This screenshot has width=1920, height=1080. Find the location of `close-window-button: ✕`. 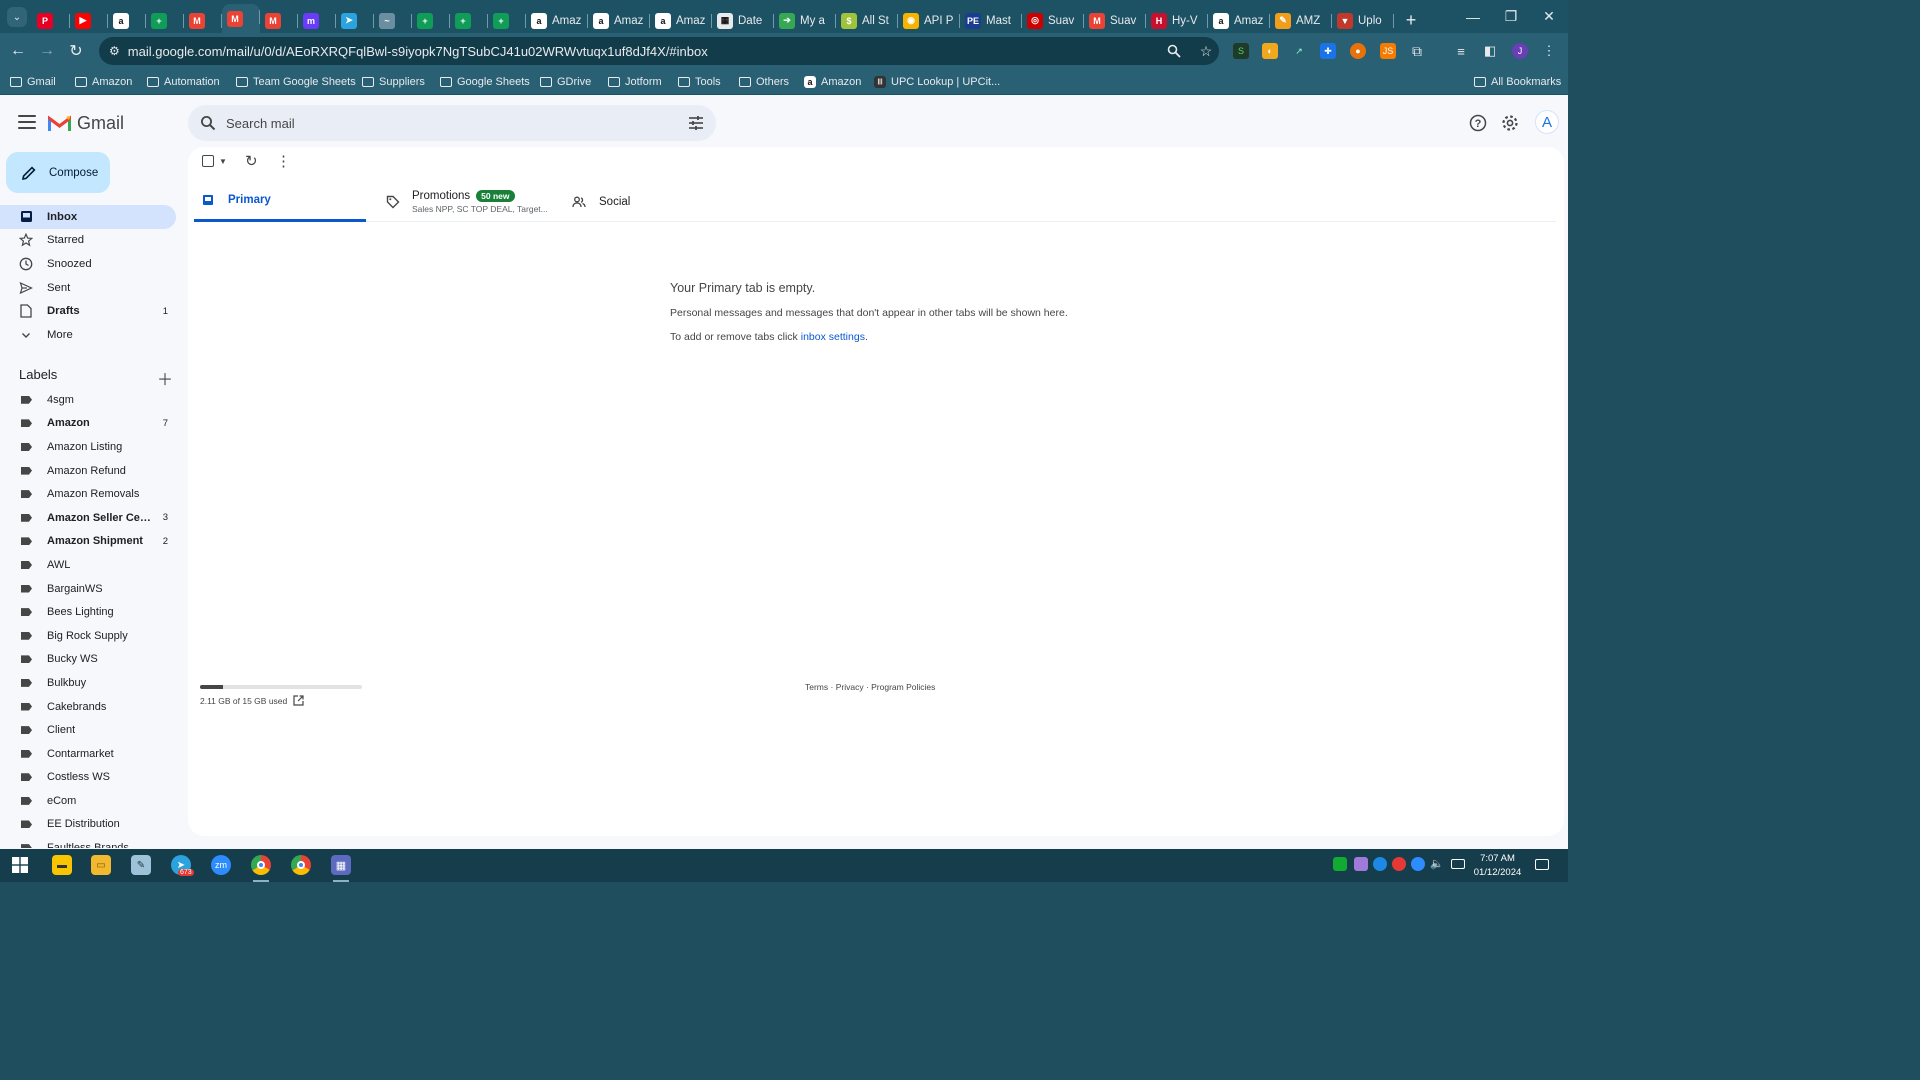

close-window-button: ✕ is located at coordinates (1549, 16).